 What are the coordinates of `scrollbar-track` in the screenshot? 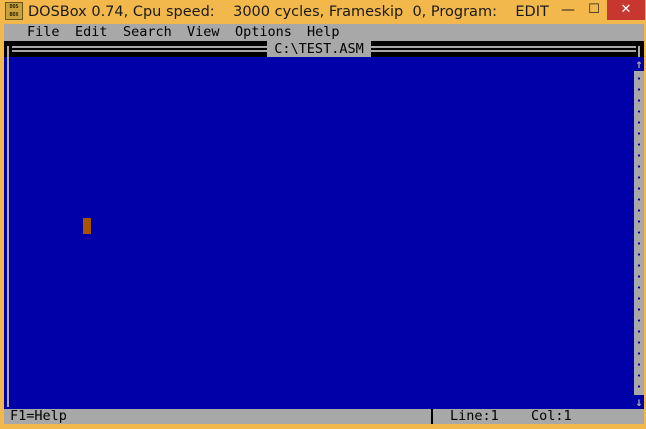 It's located at (639, 232).